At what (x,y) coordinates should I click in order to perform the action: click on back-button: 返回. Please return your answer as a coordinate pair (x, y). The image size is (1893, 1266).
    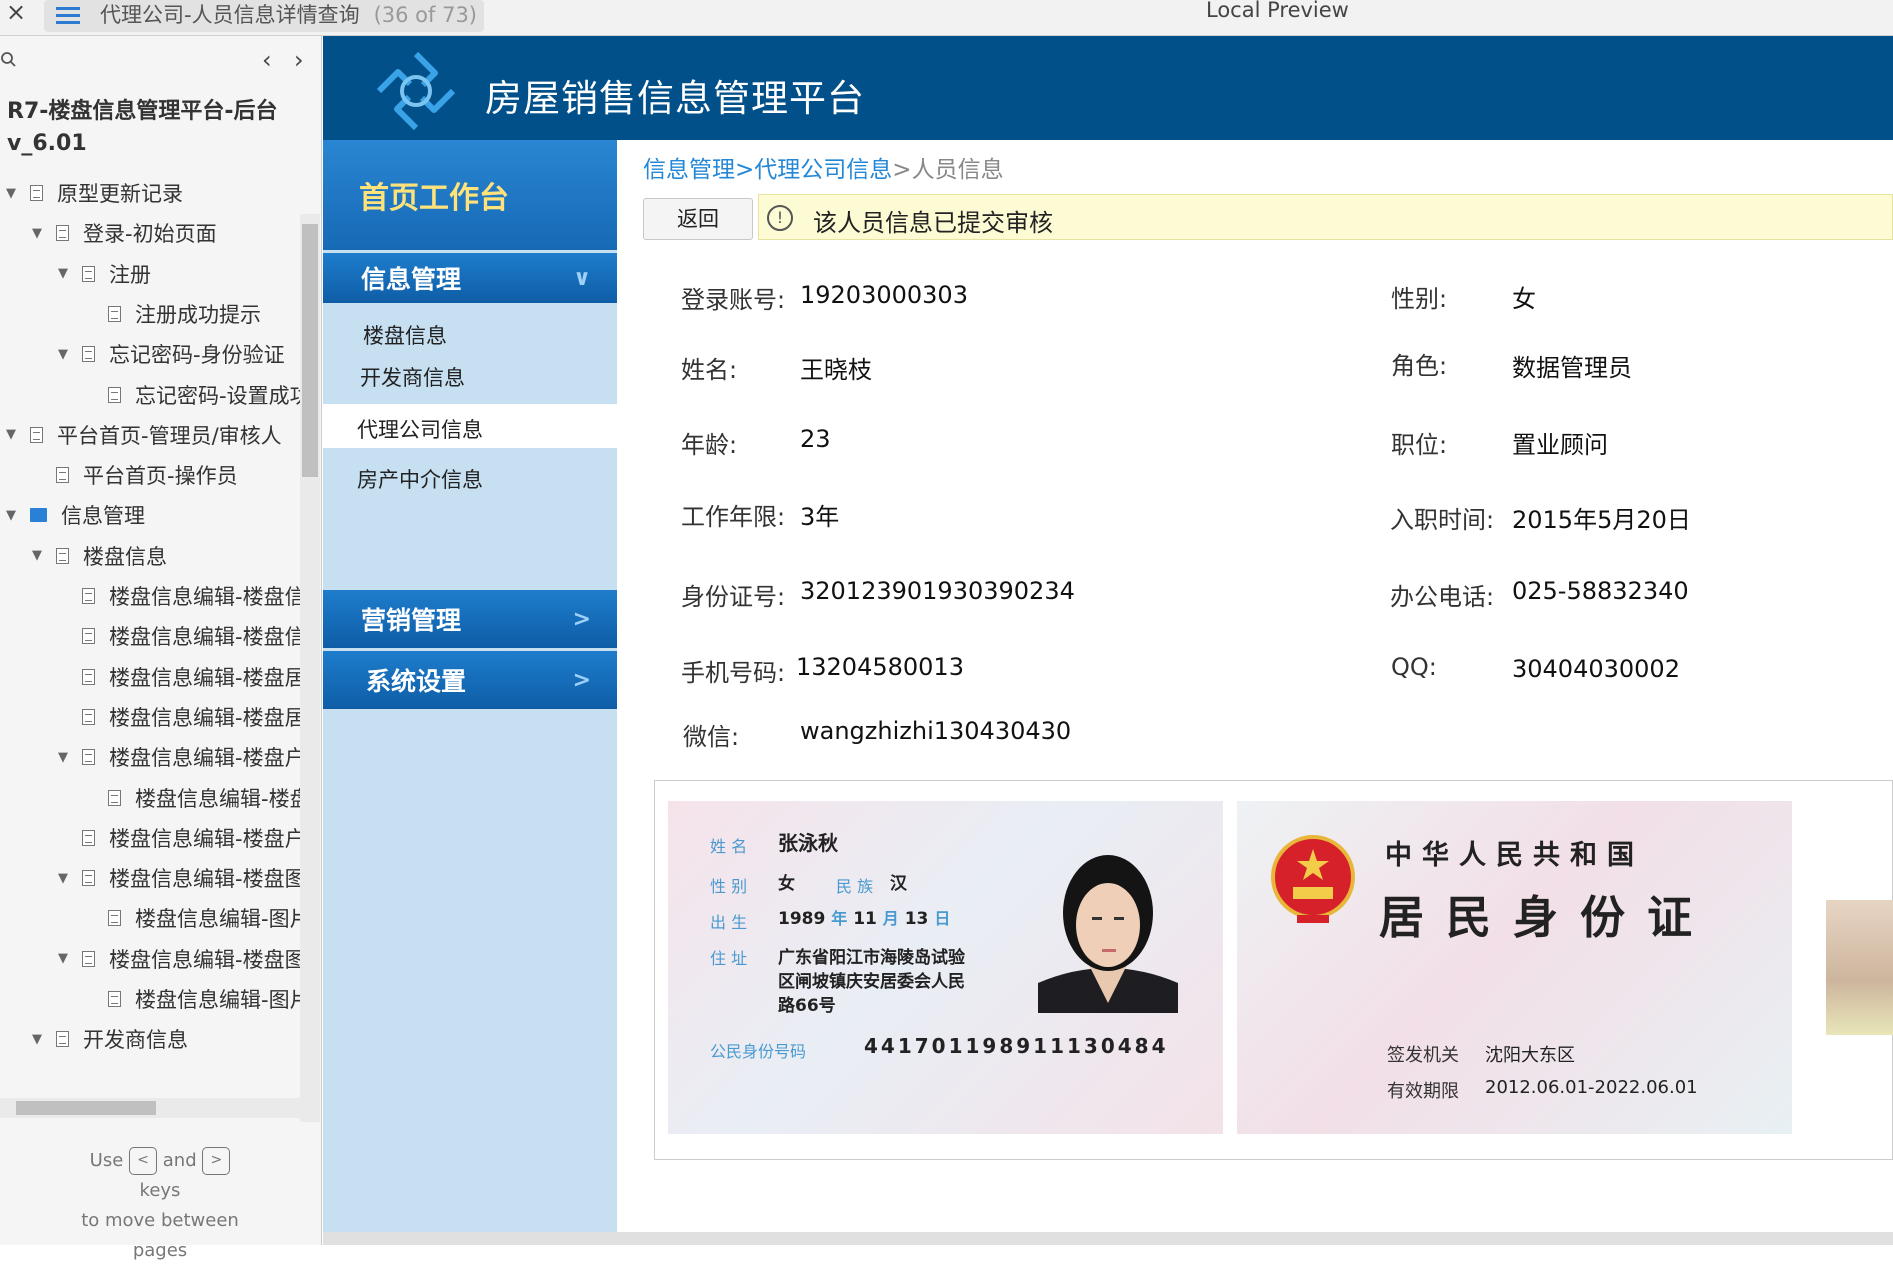
    Looking at the image, I should click on (698, 219).